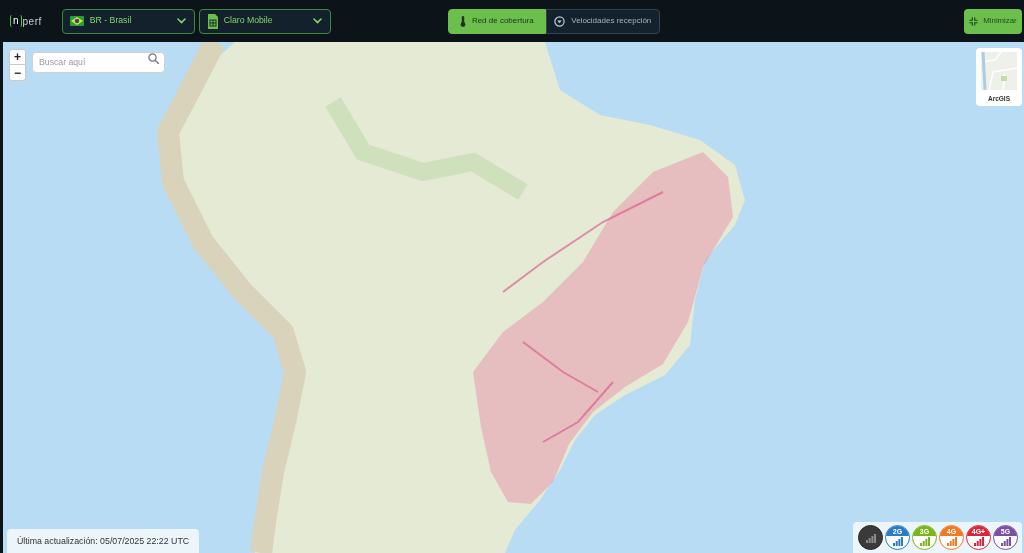 The image size is (1024, 553). I want to click on map-thumbnail, so click(999, 71).